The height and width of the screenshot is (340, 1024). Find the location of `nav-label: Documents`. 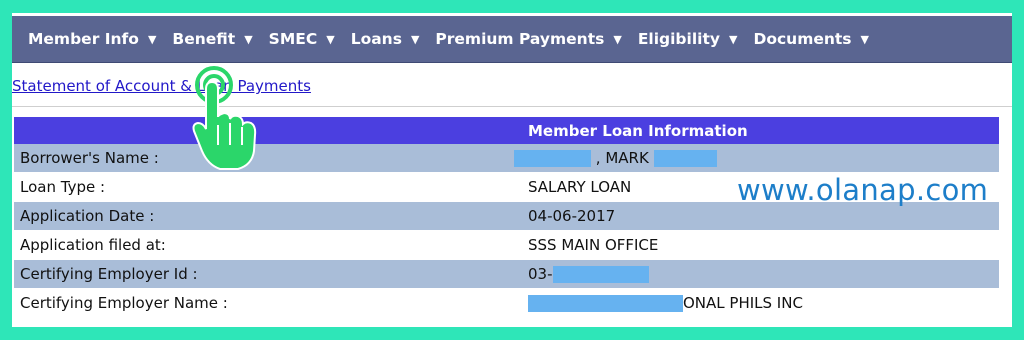

nav-label: Documents is located at coordinates (802, 39).